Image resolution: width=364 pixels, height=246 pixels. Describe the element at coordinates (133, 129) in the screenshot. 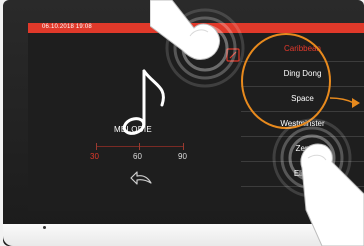

I see `melody-label: MÉLODIE` at that location.